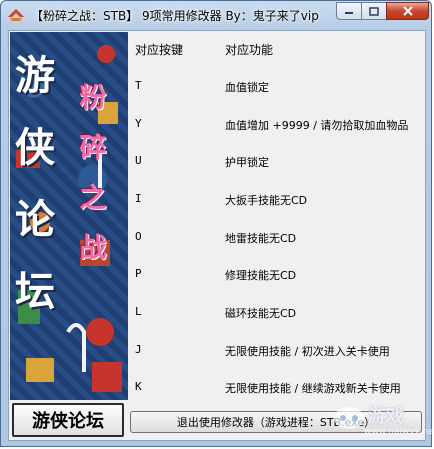 Image resolution: width=434 pixels, height=449 pixels. What do you see at coordinates (35, 219) in the screenshot?
I see `forum-char: 论` at bounding box center [35, 219].